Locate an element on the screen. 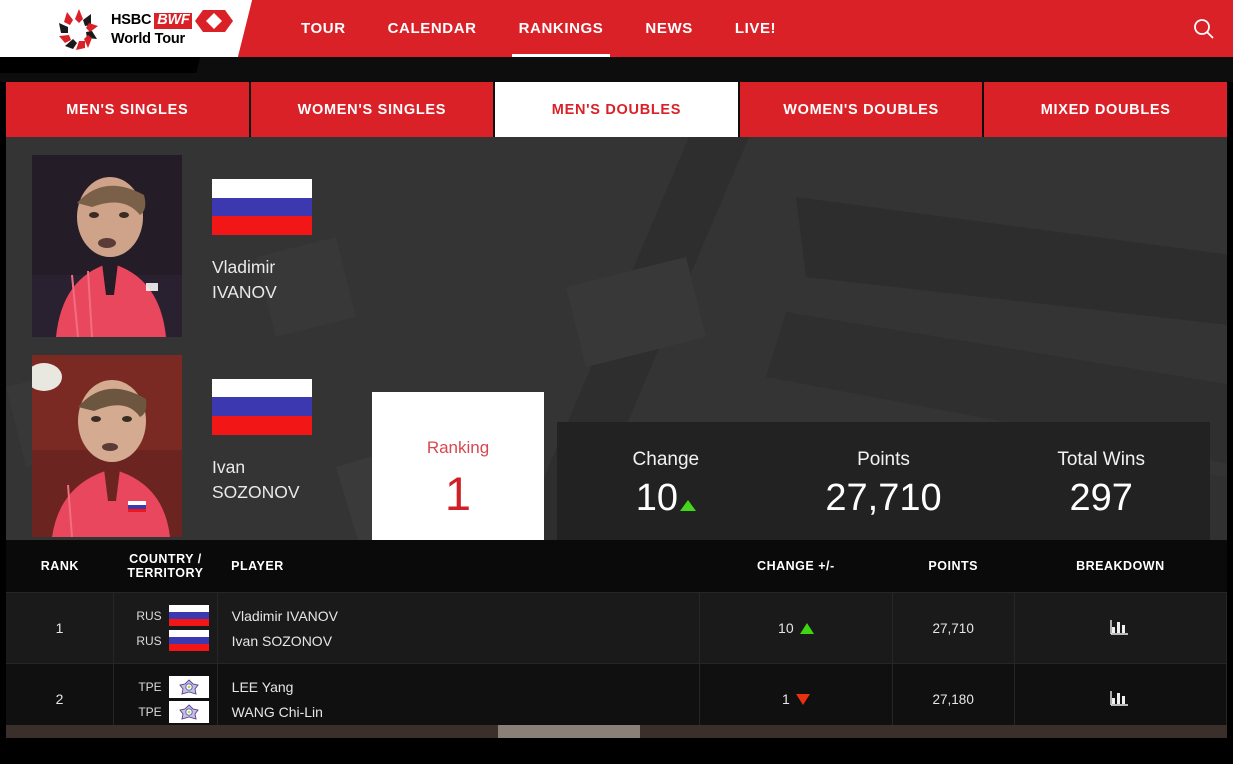 The image size is (1233, 764). column-header-country: COUNTRY / TERRITORY is located at coordinates (165, 566).